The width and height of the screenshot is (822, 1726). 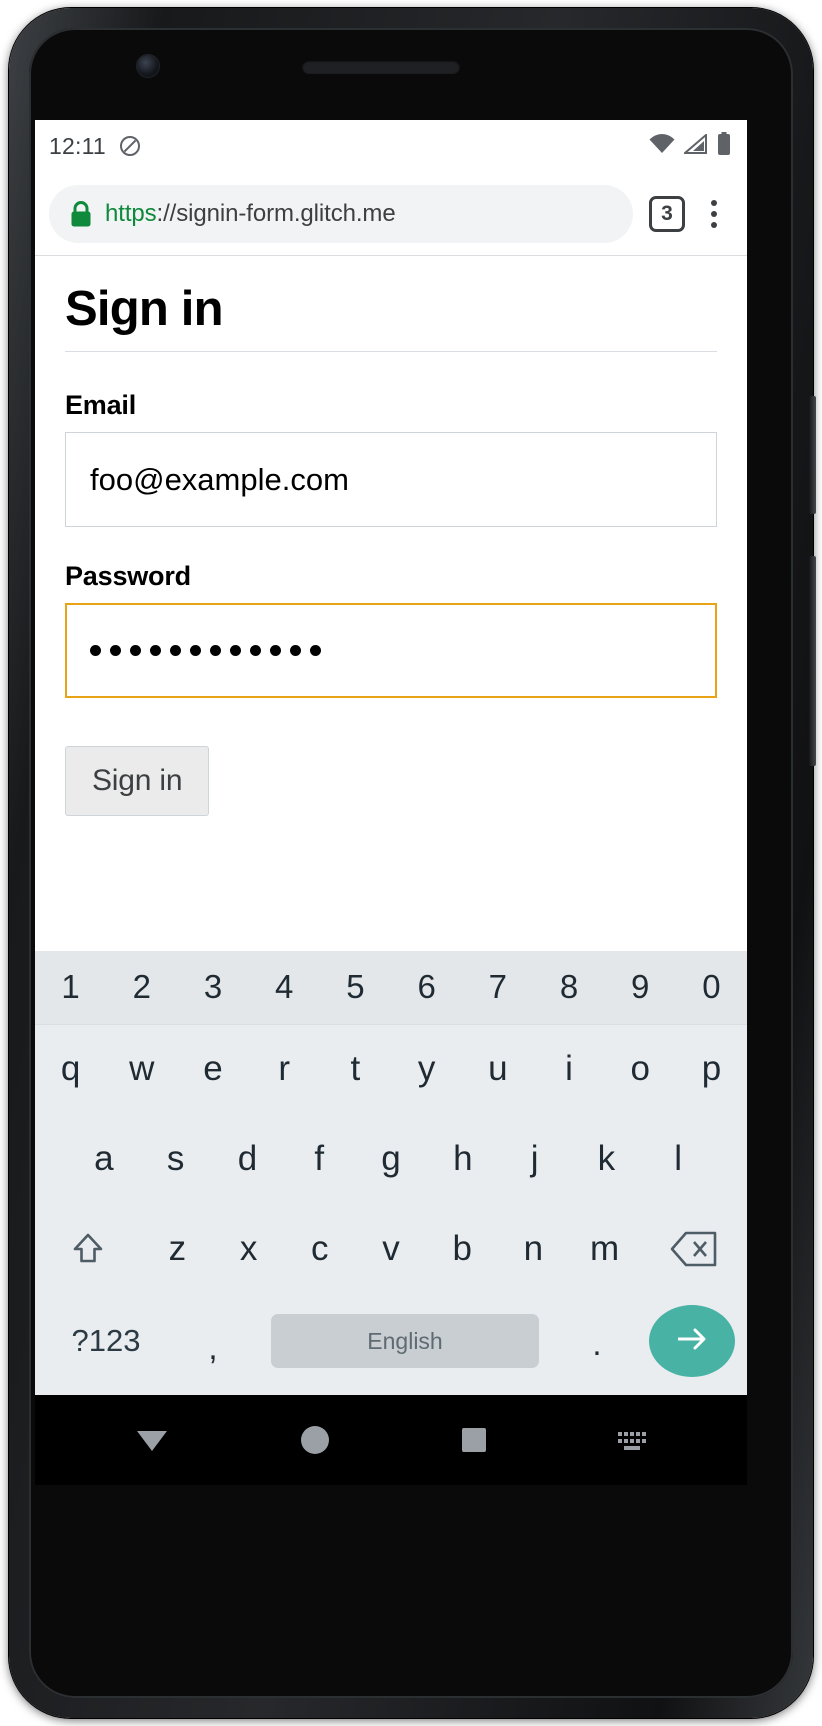 I want to click on key-i: i, so click(x=568, y=1070).